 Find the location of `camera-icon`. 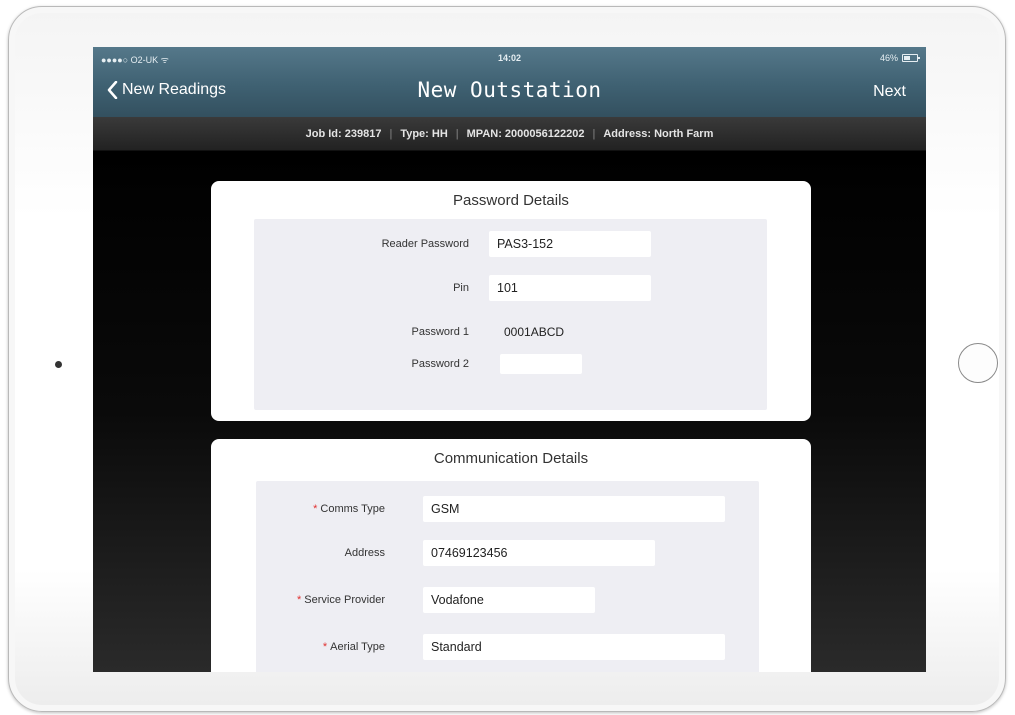

camera-icon is located at coordinates (58, 364).